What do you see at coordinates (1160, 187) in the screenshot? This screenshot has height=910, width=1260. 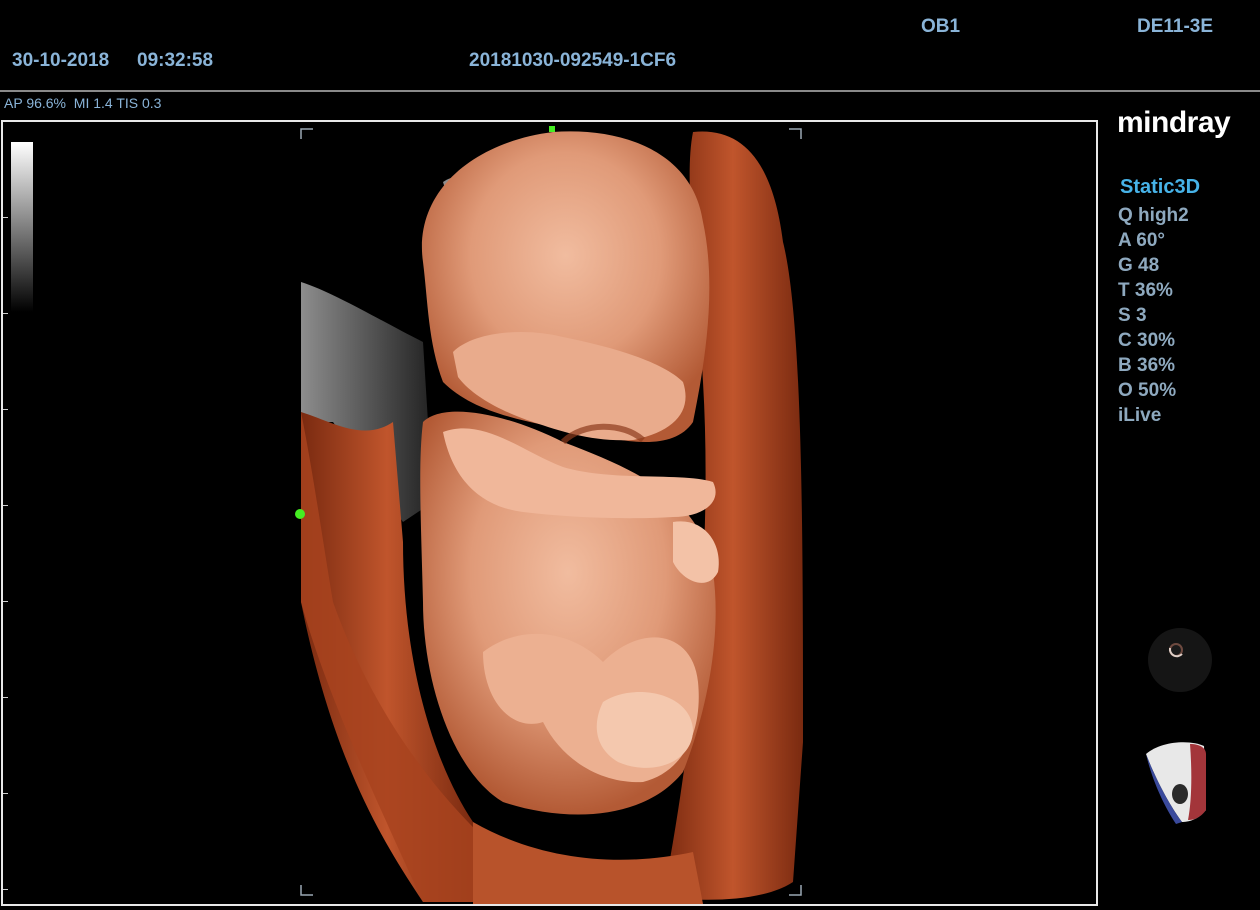 I see `render-mode-label: Static3D` at bounding box center [1160, 187].